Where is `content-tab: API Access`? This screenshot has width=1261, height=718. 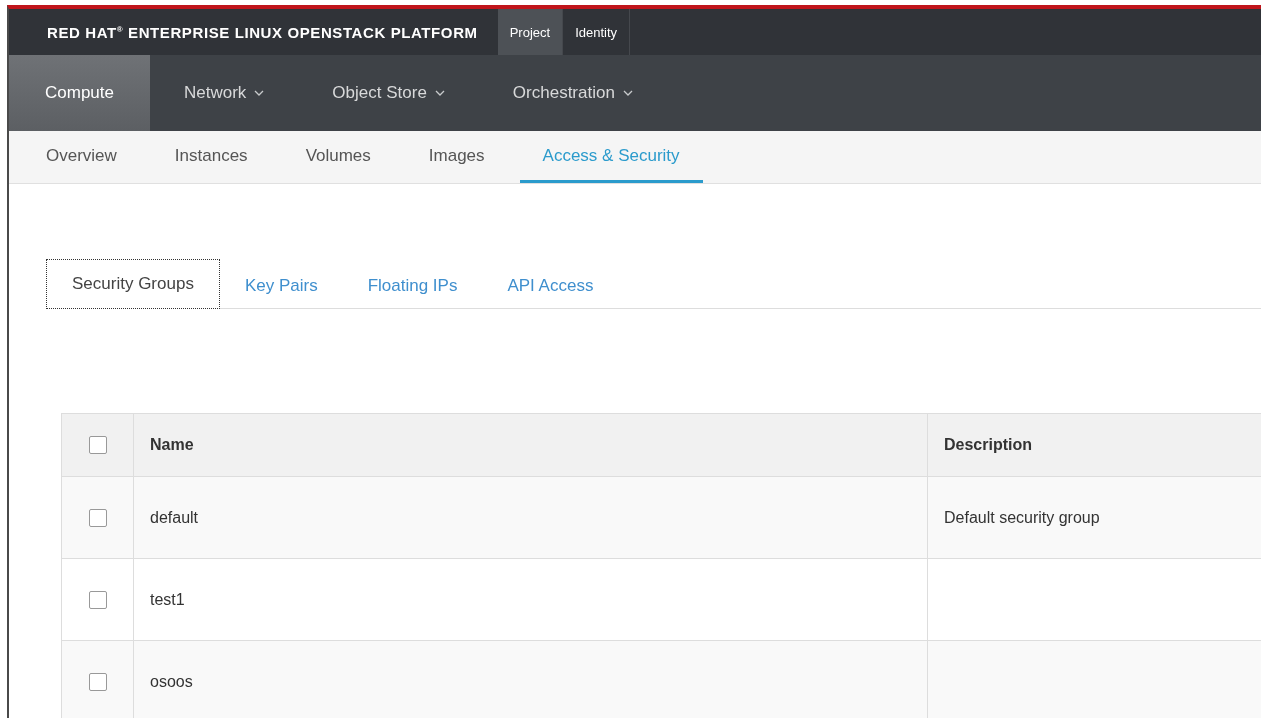
content-tab: API Access is located at coordinates (550, 286).